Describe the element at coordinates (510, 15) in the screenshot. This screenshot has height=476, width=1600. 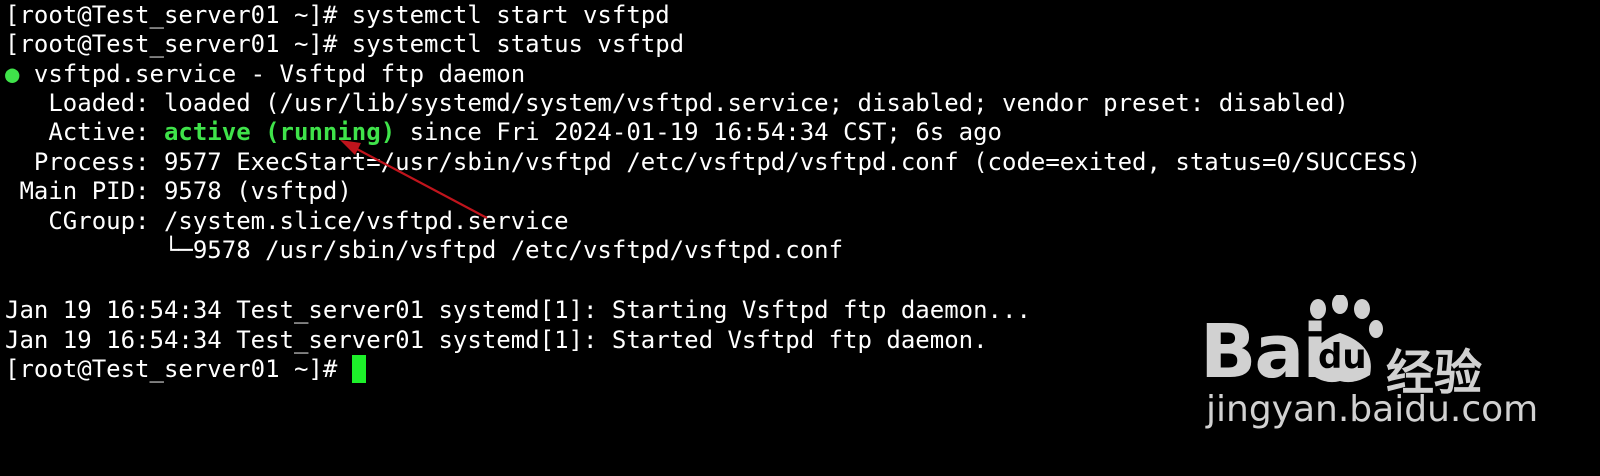
I see `command-text: systemctl start vsftpd` at that location.